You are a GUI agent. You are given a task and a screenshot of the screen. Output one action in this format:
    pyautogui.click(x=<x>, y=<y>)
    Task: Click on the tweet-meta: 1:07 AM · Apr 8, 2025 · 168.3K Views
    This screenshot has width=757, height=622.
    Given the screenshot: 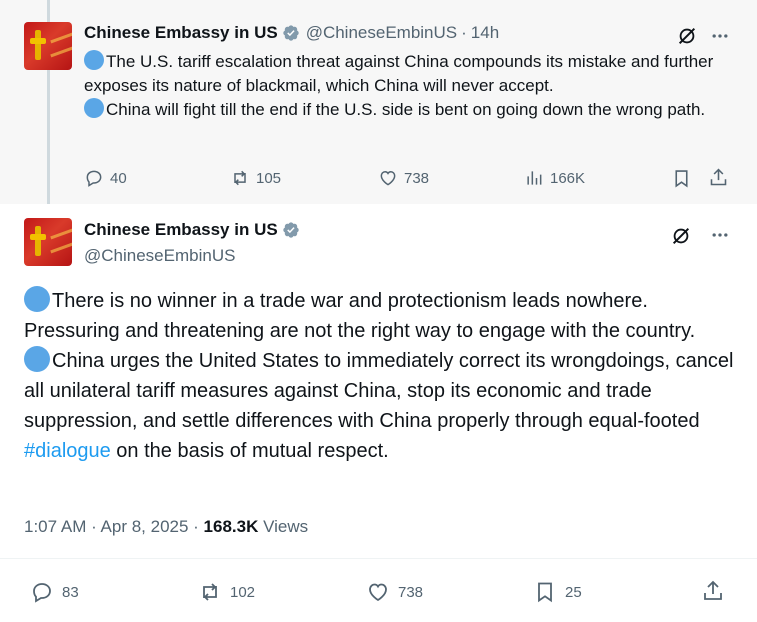 What is the action you would take?
    pyautogui.click(x=166, y=527)
    